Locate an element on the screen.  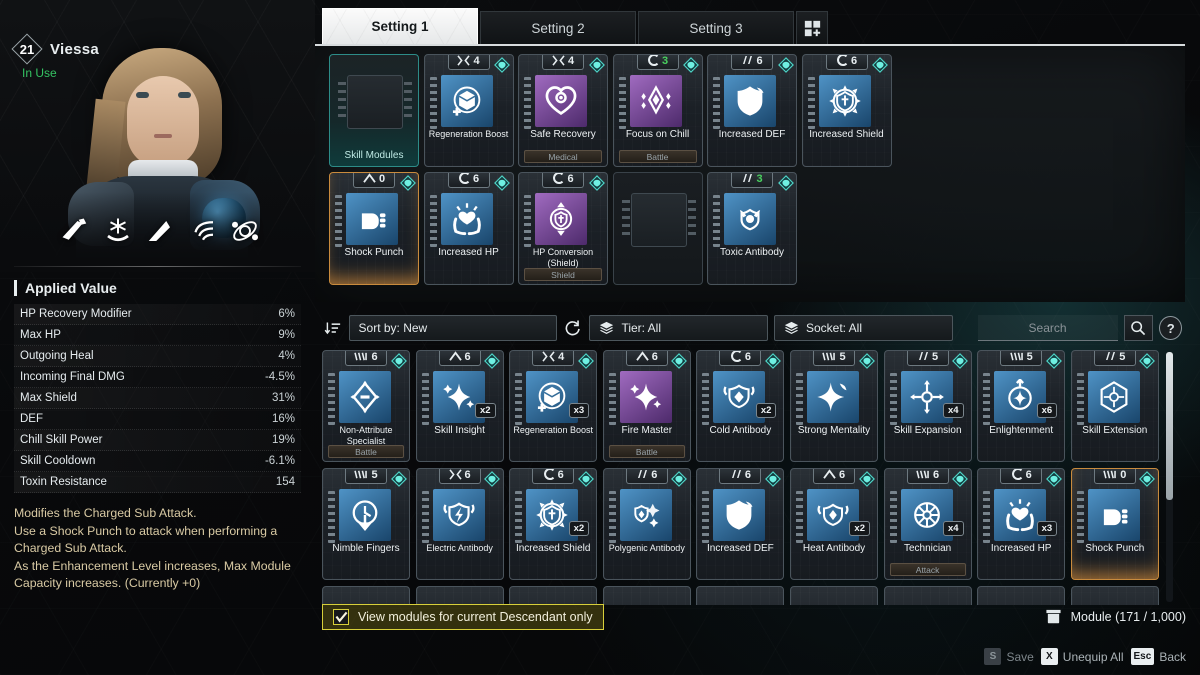
module-card: 6 x2 Heat Antibody is located at coordinates (834, 524).